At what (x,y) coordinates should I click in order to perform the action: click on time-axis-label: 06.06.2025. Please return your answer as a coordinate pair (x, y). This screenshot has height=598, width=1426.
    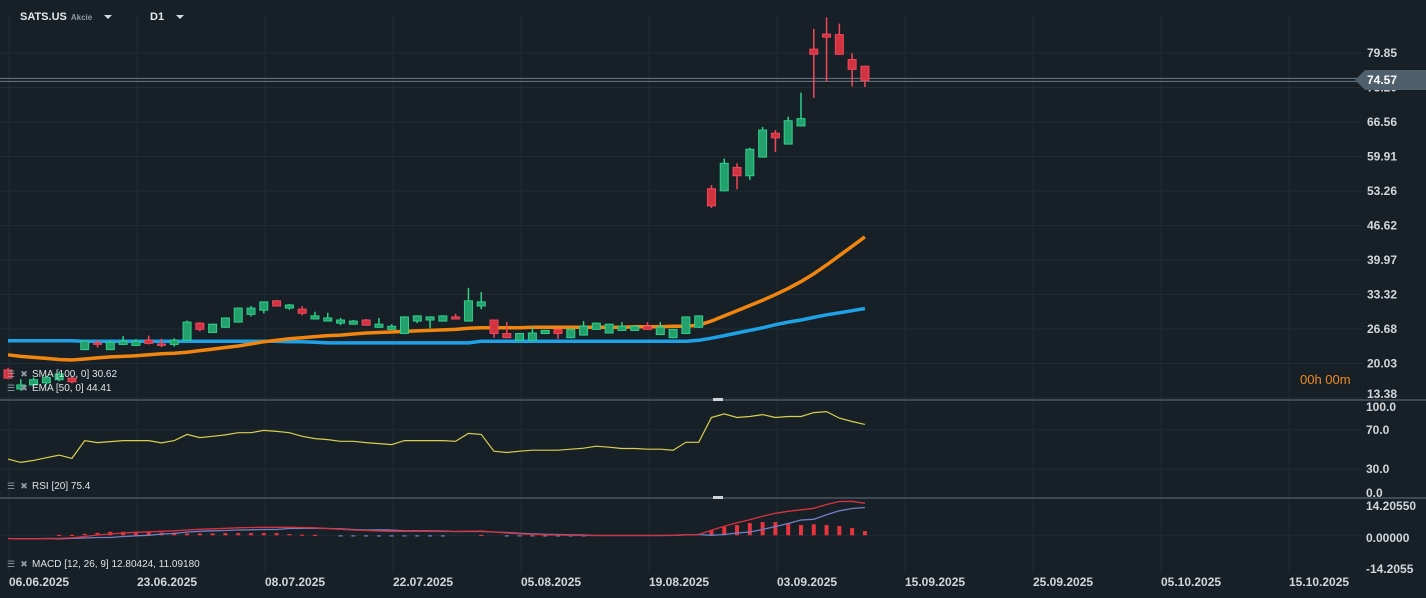
    Looking at the image, I should click on (39, 582).